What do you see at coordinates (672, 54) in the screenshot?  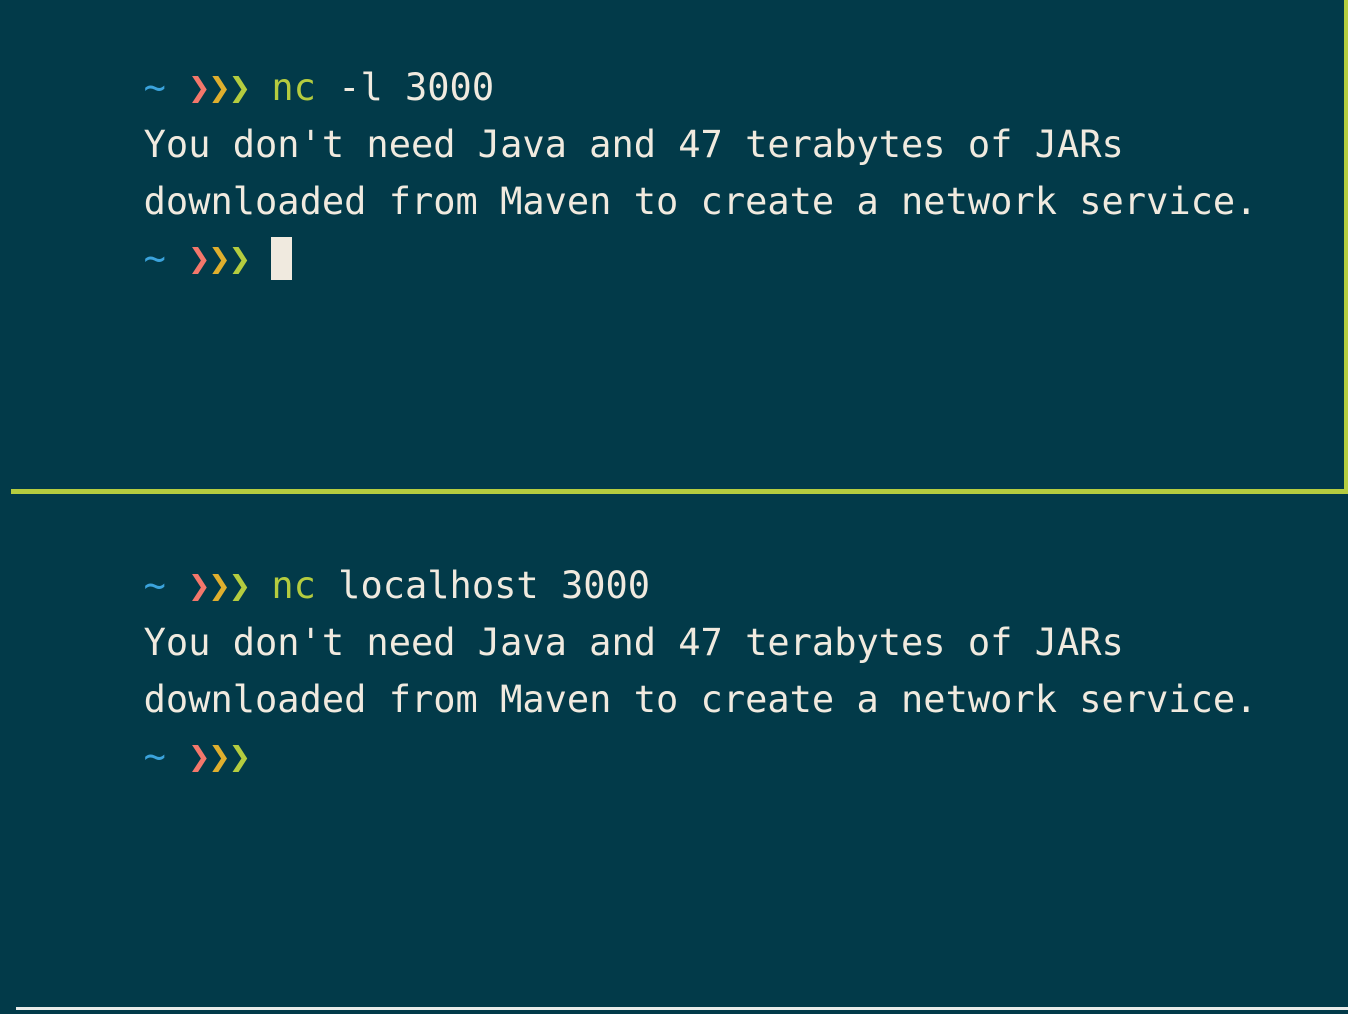 I see `prompt-line: ~ ❯❯❯ nc -l 3000` at bounding box center [672, 54].